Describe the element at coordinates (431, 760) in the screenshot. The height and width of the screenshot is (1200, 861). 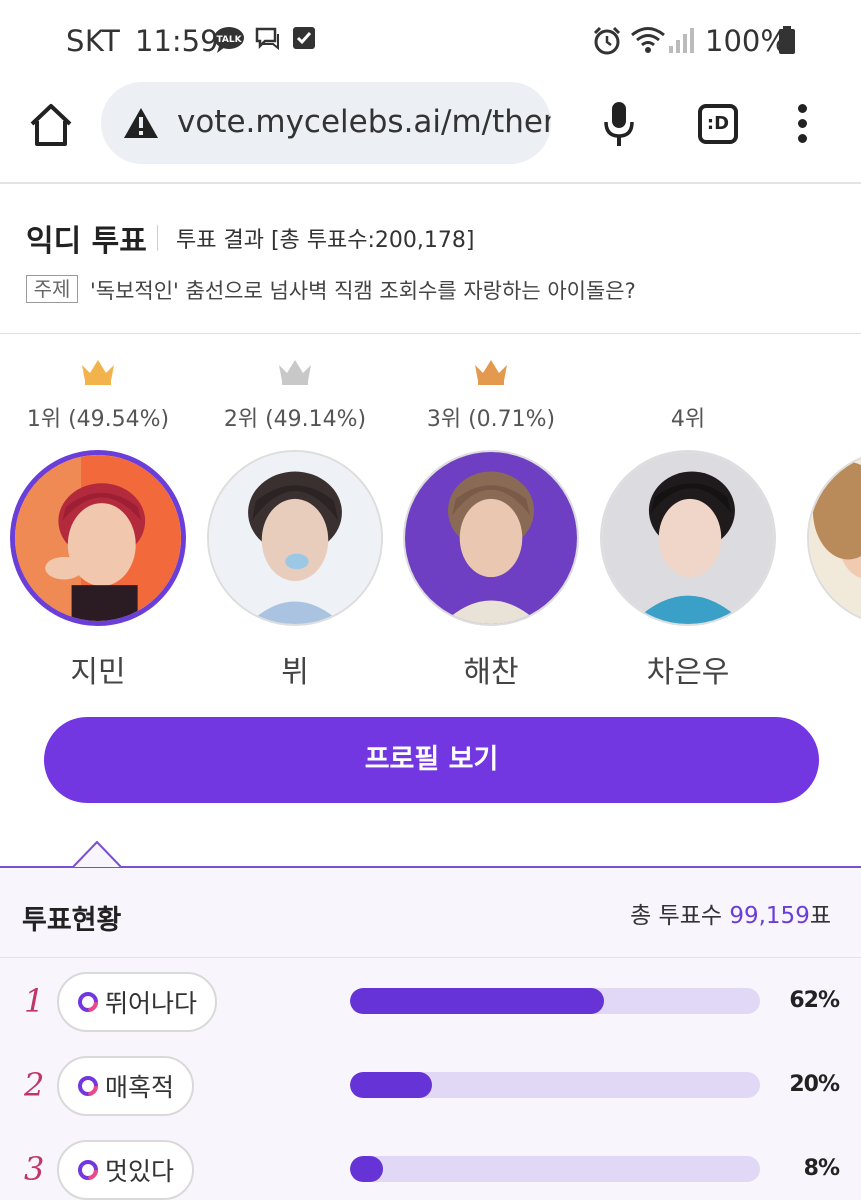
I see `view-profile-button: 프로필 보기` at that location.